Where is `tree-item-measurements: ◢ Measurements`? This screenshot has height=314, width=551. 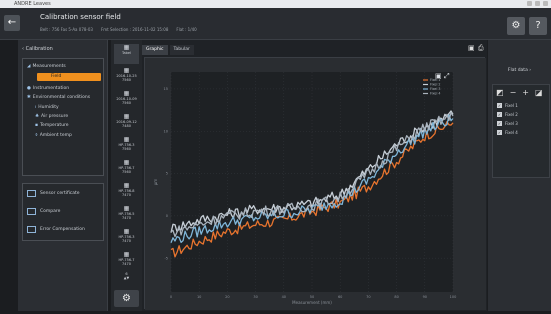
tree-item-measurements: ◢ Measurements is located at coordinates (46, 66).